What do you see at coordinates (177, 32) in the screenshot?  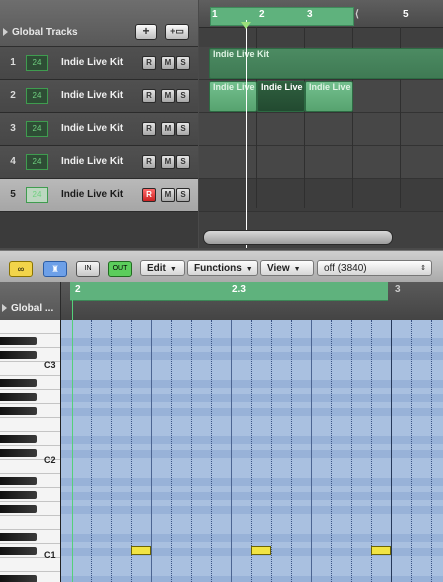 I see `add-folder-button: +▭` at bounding box center [177, 32].